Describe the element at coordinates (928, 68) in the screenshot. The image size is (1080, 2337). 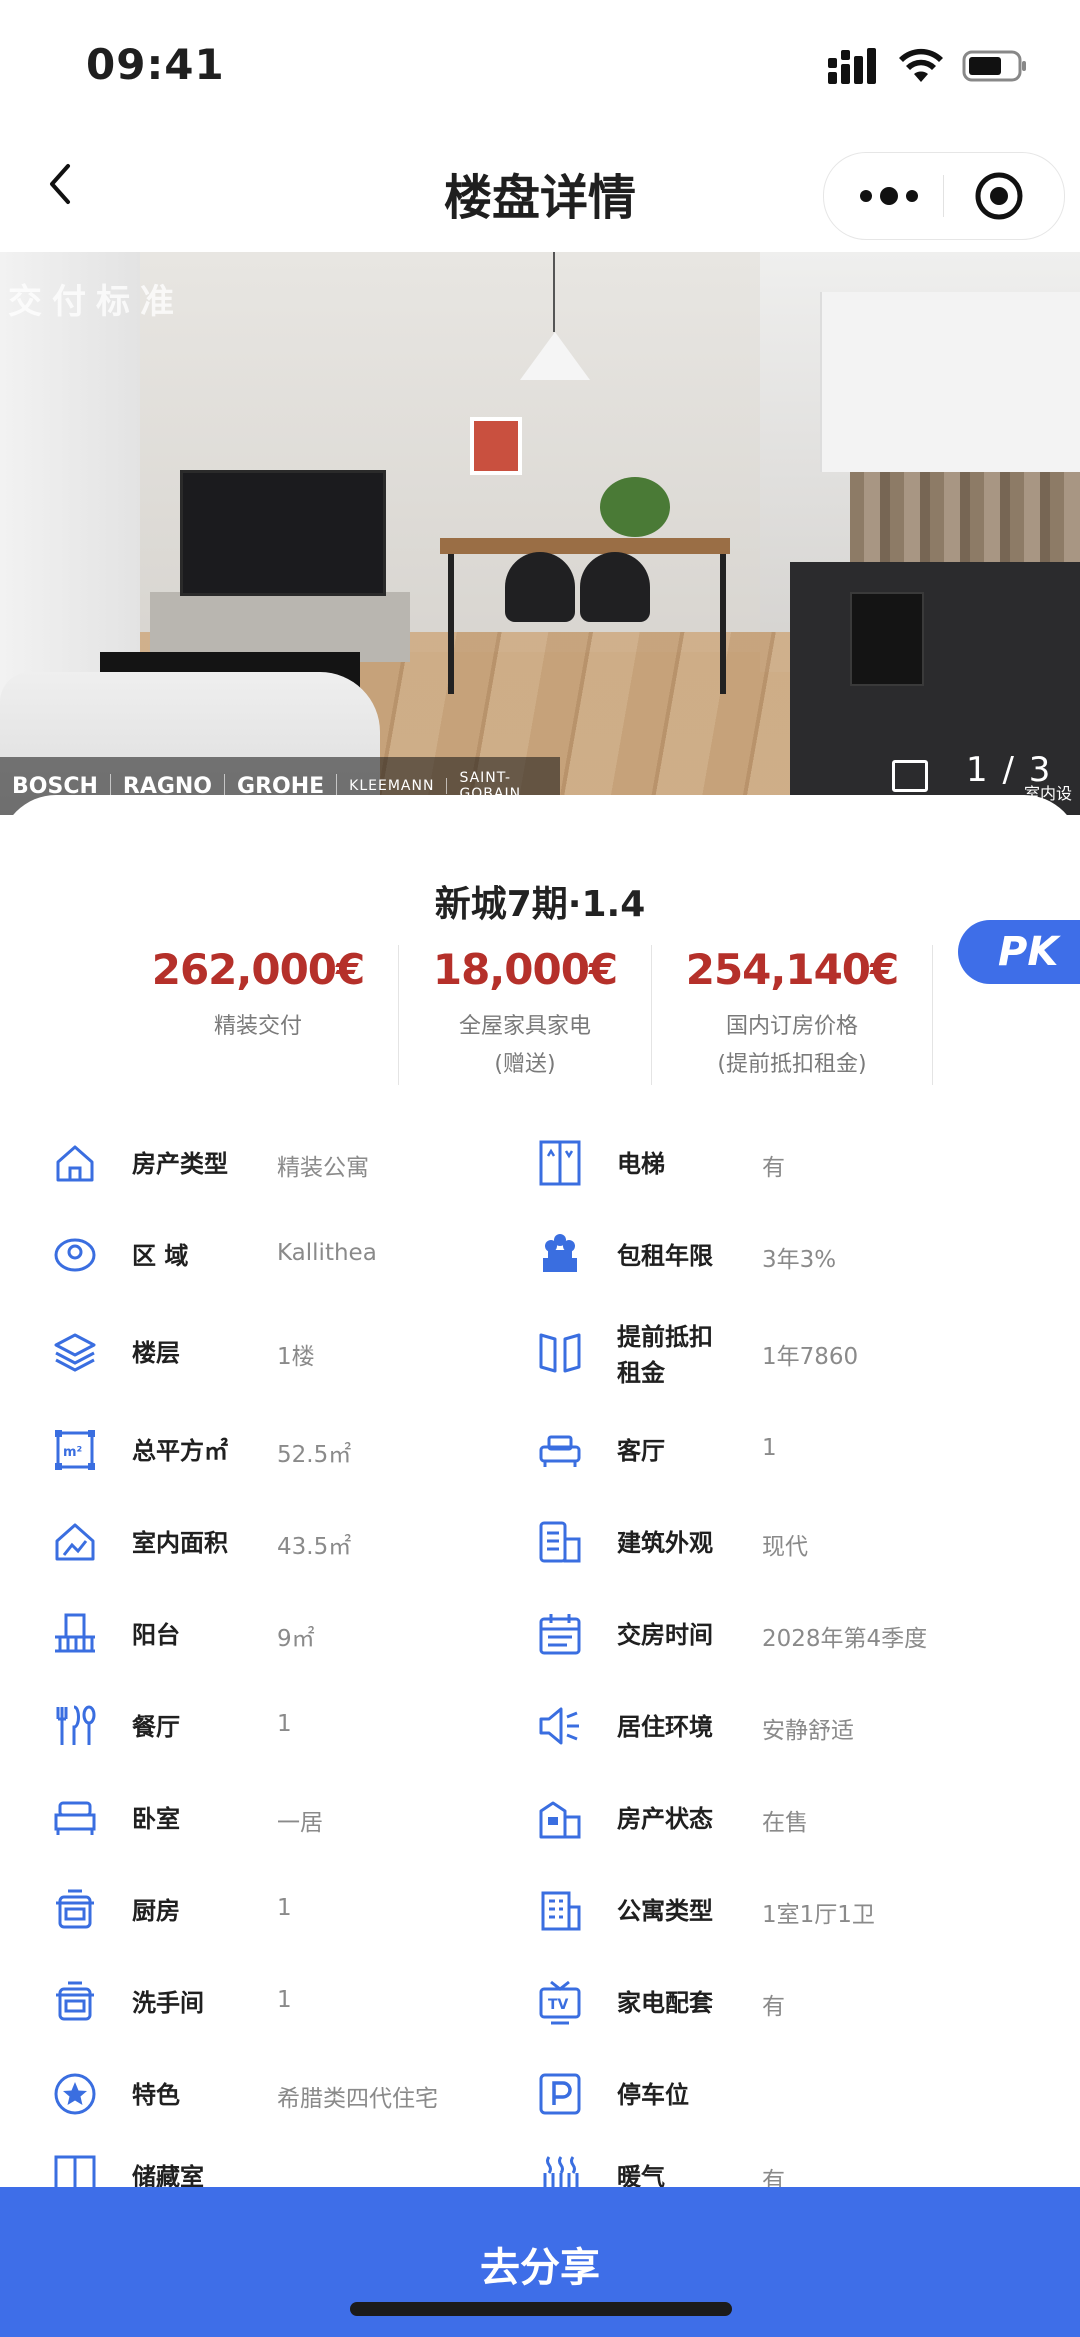
I see `status-icons` at that location.